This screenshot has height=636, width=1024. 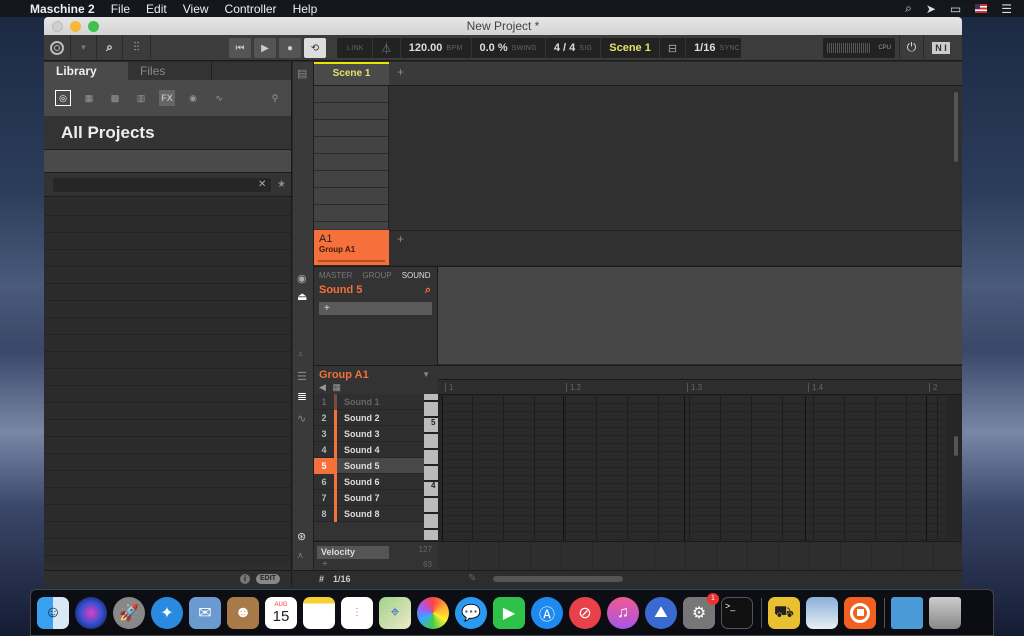 I want to click on timeline-ruler: 1 1.2 1.3 1.4 2, so click(x=700, y=387).